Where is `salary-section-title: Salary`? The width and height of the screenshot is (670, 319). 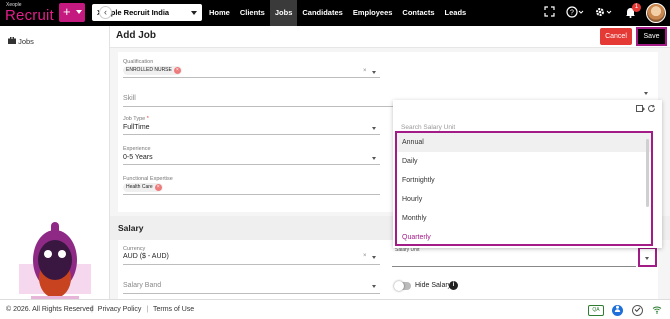 salary-section-title: Salary is located at coordinates (131, 228).